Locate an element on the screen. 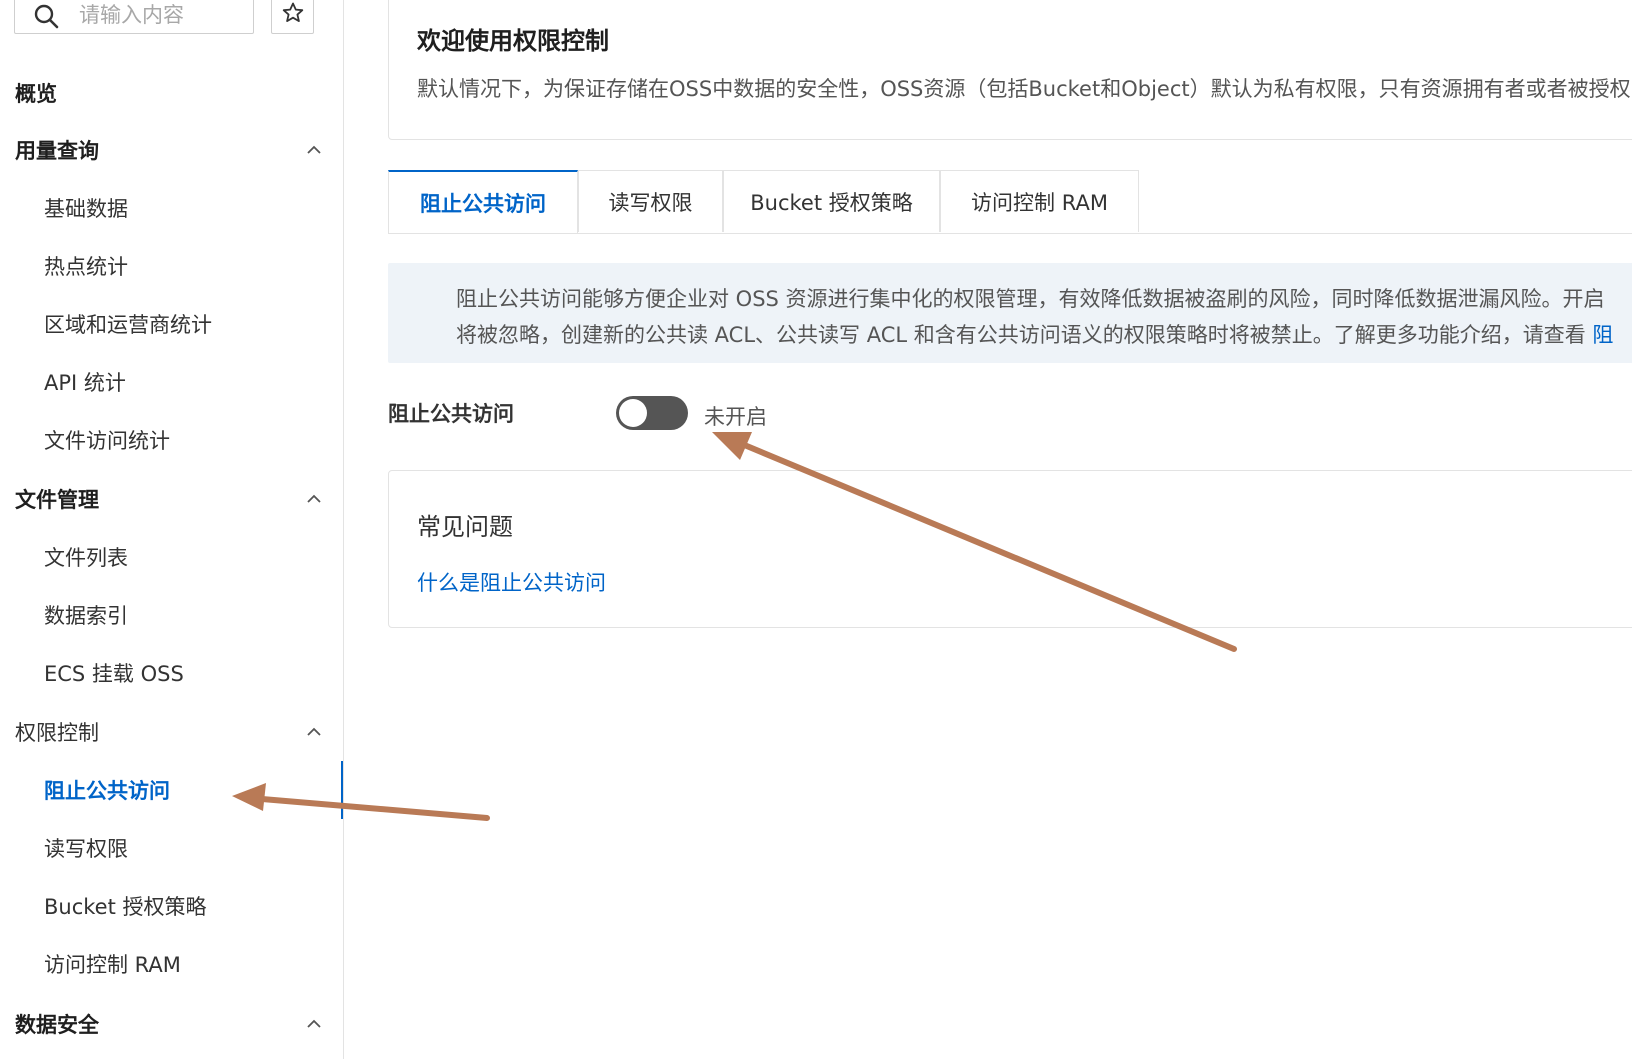 The image size is (1632, 1059). sidebar-group-label: 文件管理 is located at coordinates (57, 500).